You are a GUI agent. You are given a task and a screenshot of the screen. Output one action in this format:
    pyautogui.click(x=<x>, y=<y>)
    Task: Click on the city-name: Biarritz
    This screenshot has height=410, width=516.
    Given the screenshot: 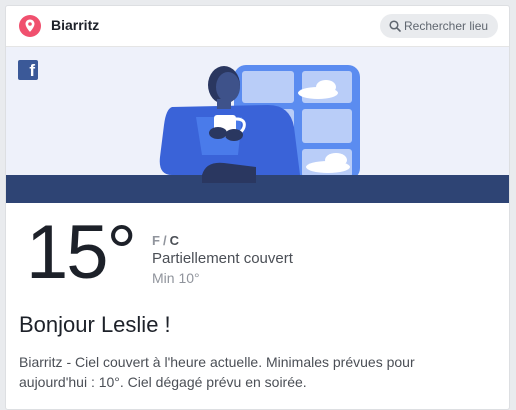 What is the action you would take?
    pyautogui.click(x=75, y=25)
    